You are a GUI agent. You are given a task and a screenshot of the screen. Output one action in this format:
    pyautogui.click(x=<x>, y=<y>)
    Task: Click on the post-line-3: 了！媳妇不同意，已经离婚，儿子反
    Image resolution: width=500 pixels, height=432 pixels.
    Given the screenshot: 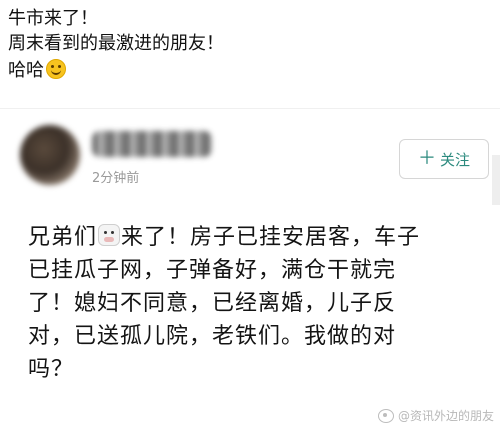 What is the action you would take?
    pyautogui.click(x=212, y=303)
    